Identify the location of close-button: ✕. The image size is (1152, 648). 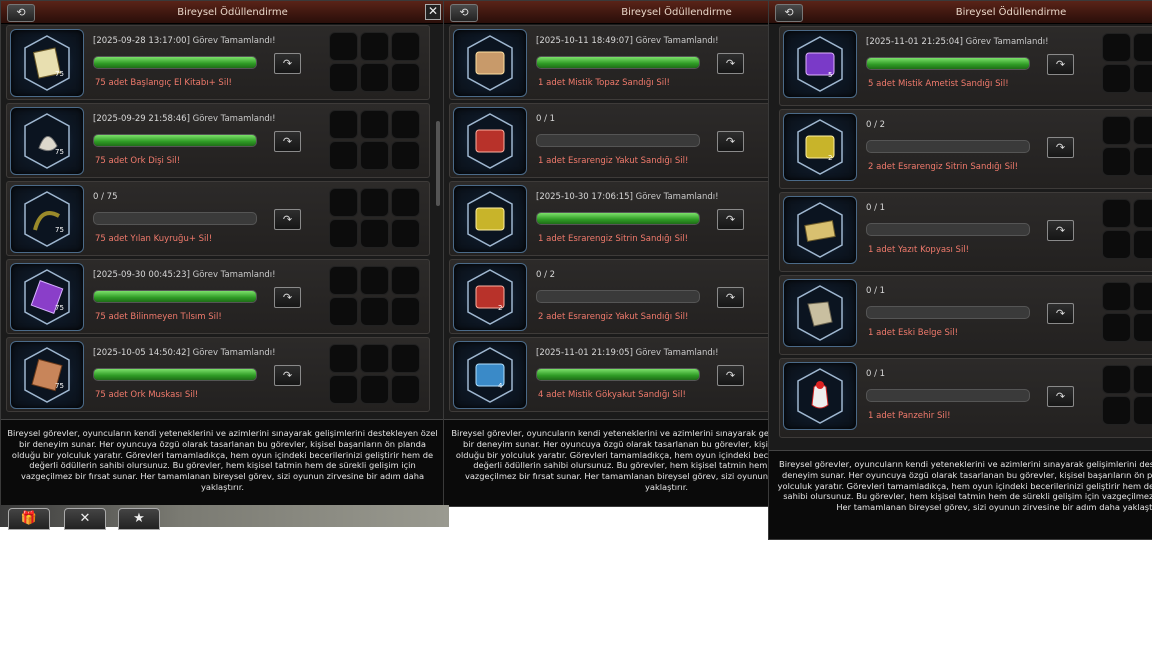
(433, 12).